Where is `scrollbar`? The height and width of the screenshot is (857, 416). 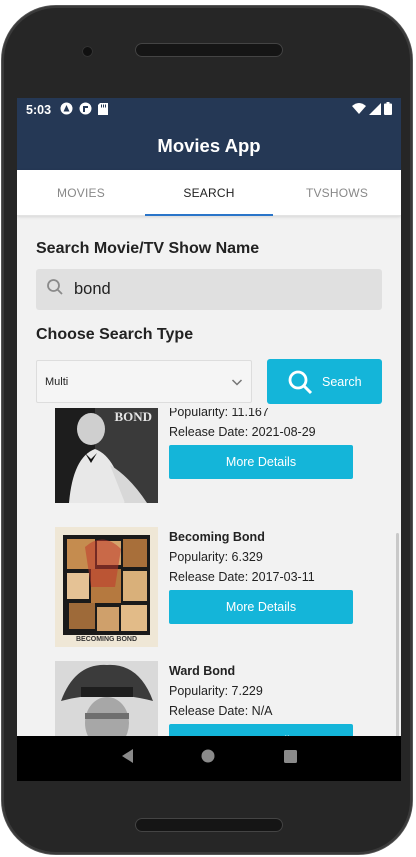 scrollbar is located at coordinates (397, 638).